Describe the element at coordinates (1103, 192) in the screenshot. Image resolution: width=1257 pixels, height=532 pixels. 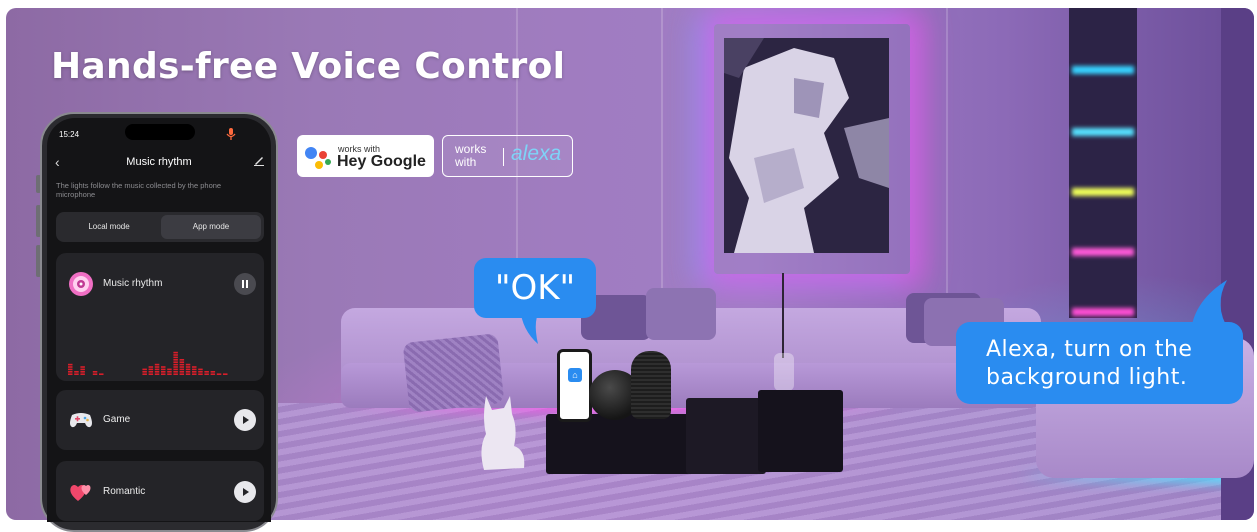
I see `shelf-light-yellow` at that location.